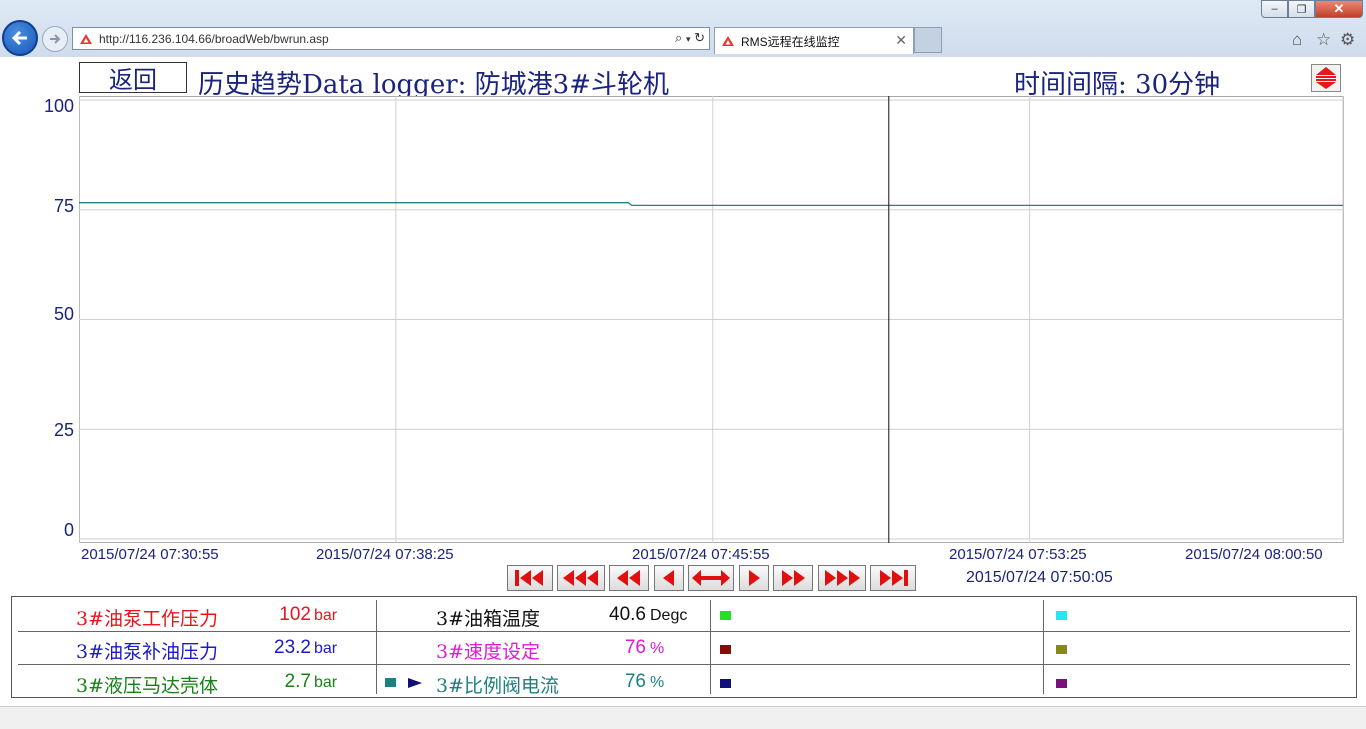 The image size is (1366, 729). I want to click on browser-forward-button, so click(55, 39).